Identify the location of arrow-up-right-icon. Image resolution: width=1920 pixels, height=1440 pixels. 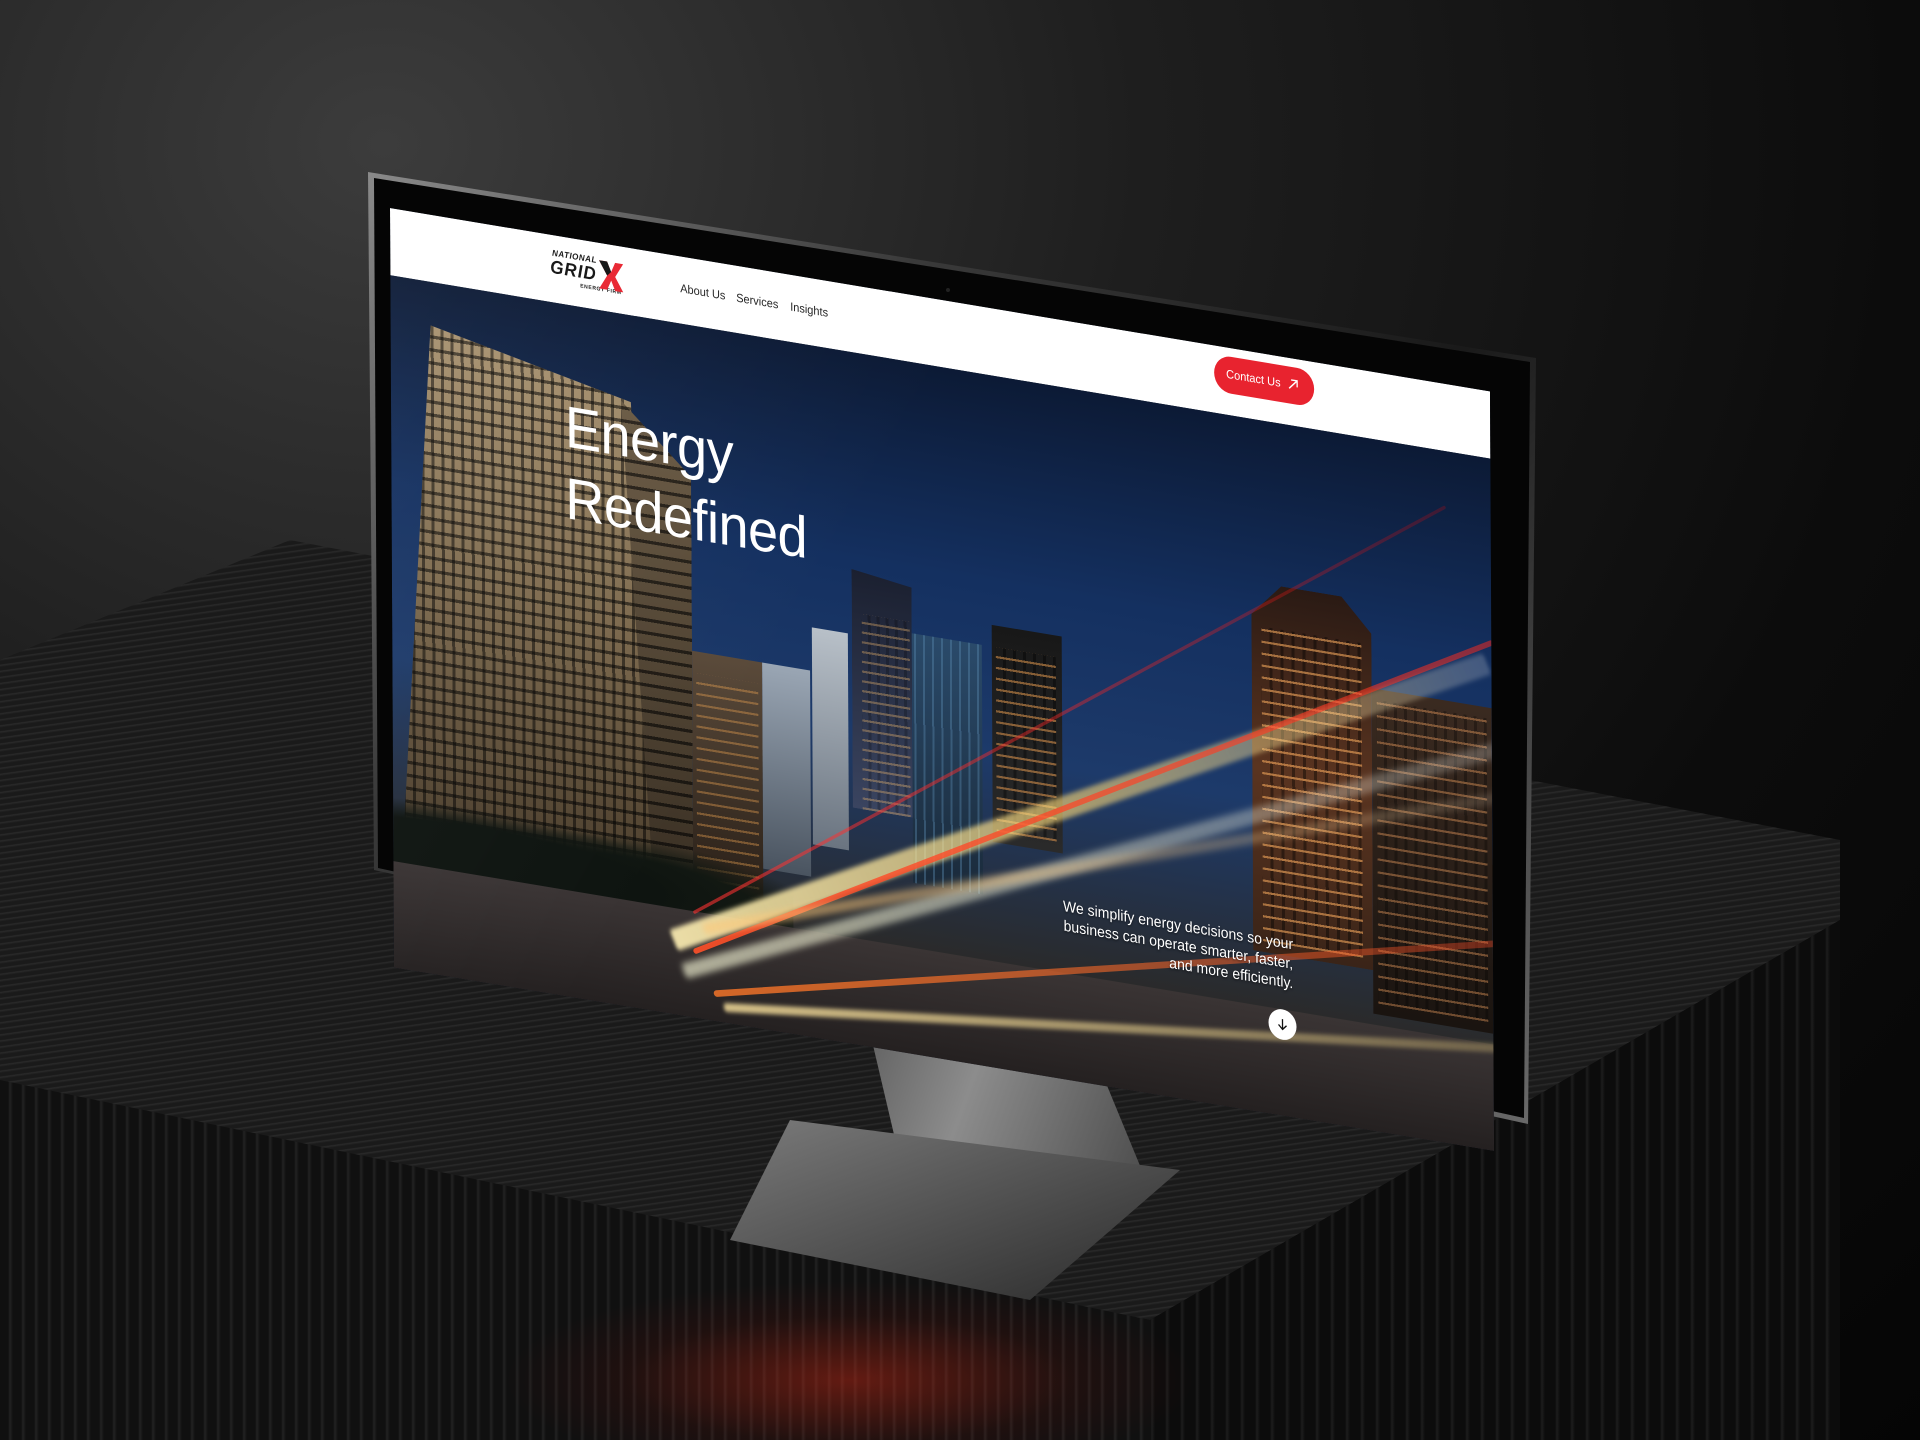
(1293, 384).